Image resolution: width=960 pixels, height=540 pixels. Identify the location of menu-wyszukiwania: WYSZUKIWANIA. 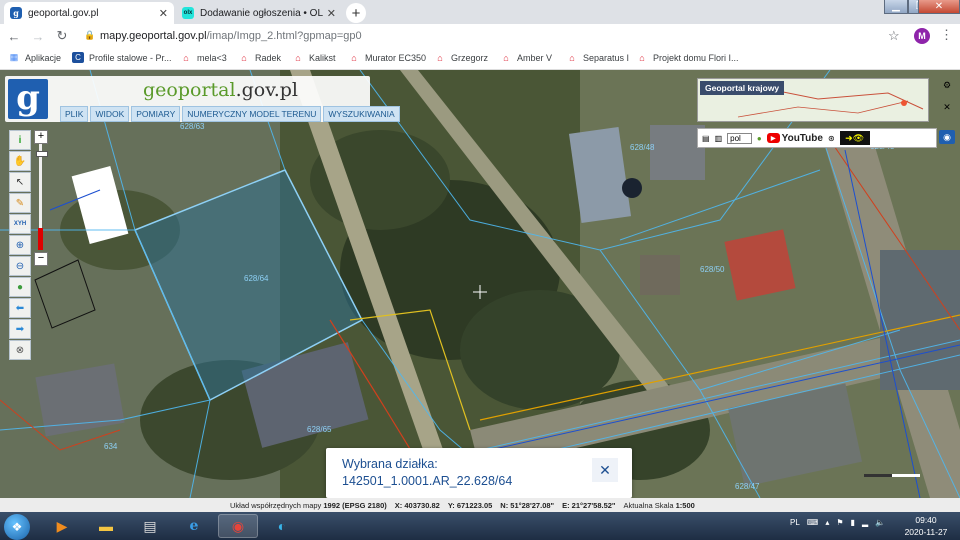
(361, 114).